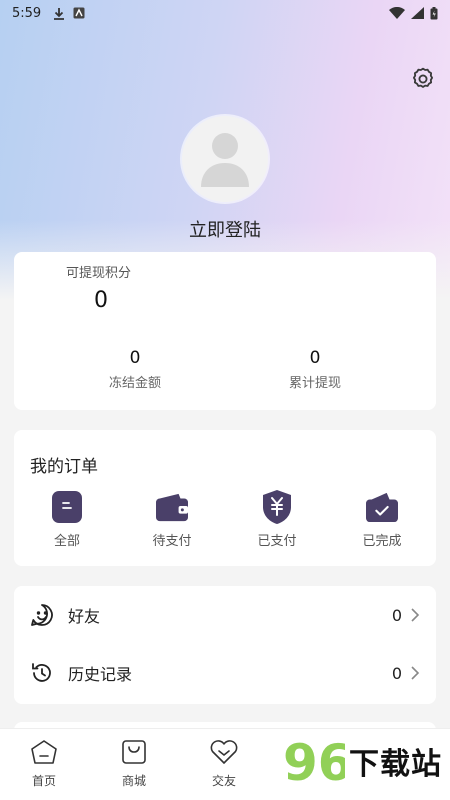  Describe the element at coordinates (224, 752) in the screenshot. I see `heart-icon` at that location.